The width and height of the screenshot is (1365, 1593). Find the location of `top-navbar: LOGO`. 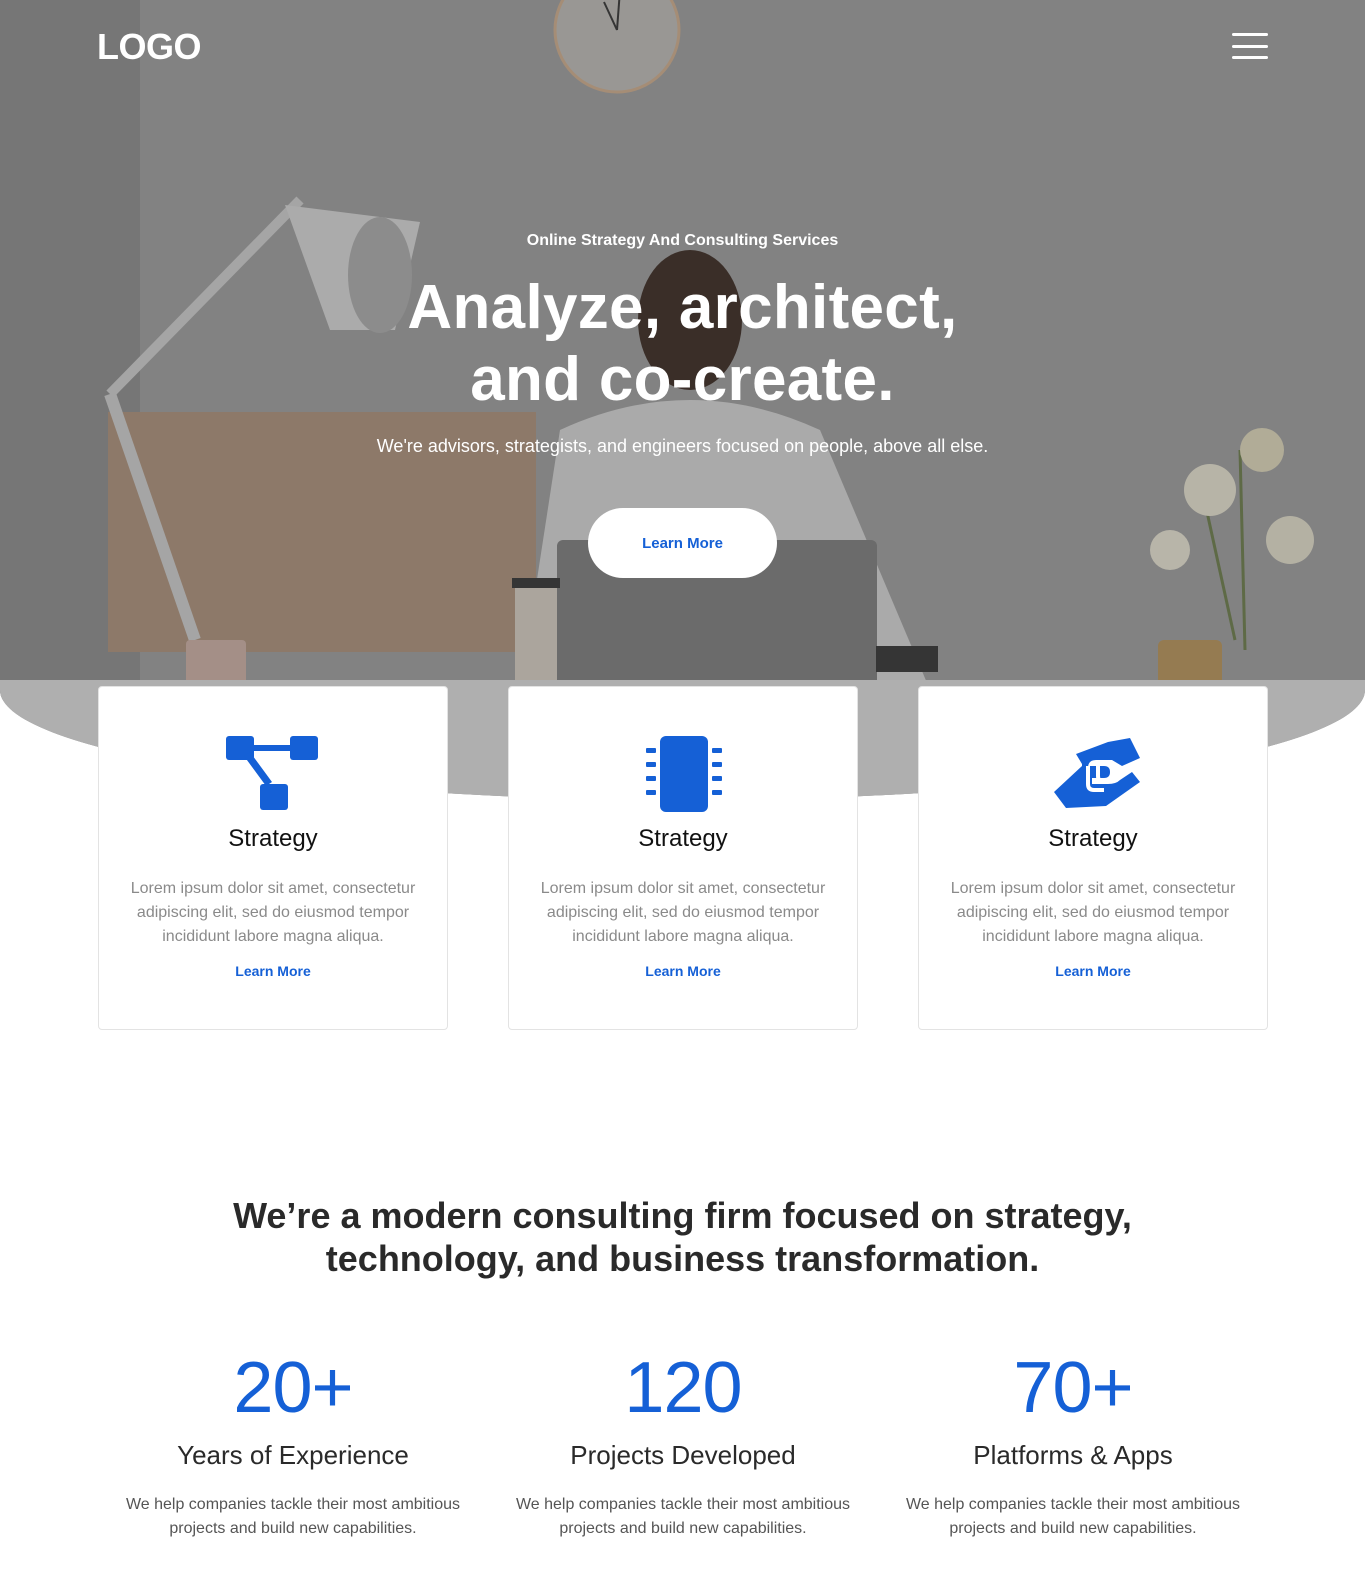

top-navbar: LOGO is located at coordinates (682, 46).